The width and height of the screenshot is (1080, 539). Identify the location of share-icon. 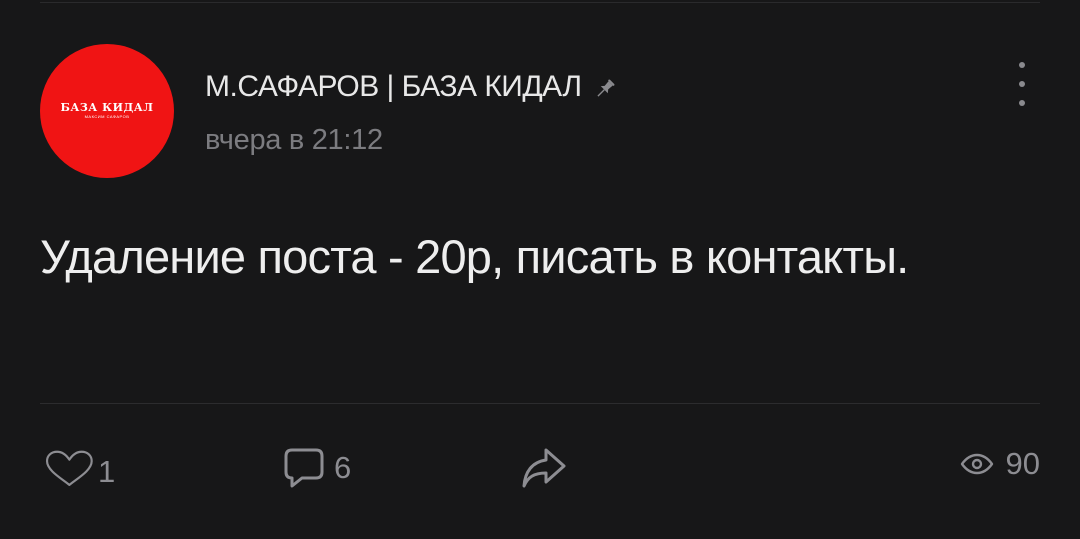
(544, 468).